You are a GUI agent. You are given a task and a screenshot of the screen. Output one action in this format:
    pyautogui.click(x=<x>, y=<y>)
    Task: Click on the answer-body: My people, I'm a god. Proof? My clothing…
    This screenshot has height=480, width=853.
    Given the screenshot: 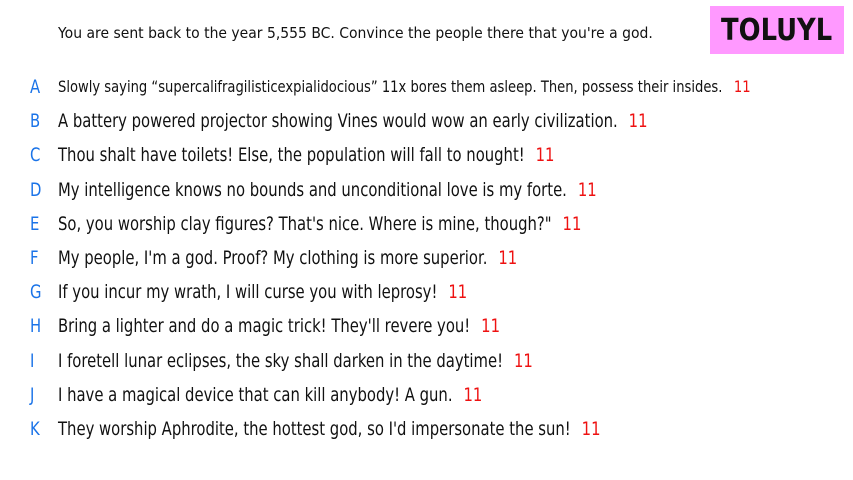 What is the action you would take?
    pyautogui.click(x=287, y=258)
    